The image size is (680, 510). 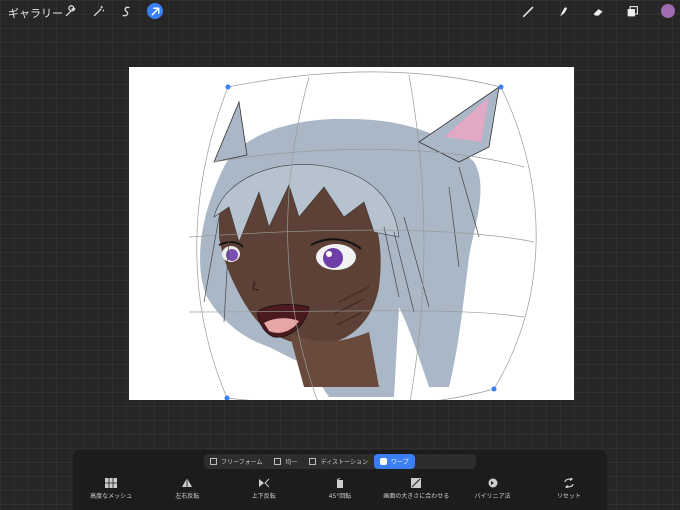 I want to click on distortion-icon, so click(x=313, y=461).